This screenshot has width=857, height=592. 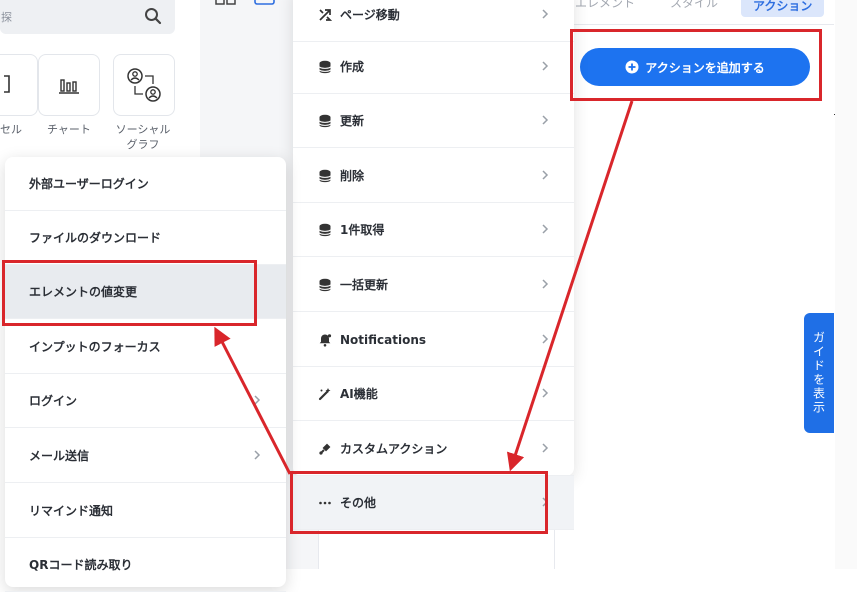 What do you see at coordinates (6, 17) in the screenshot?
I see `search-placeholder: 探` at bounding box center [6, 17].